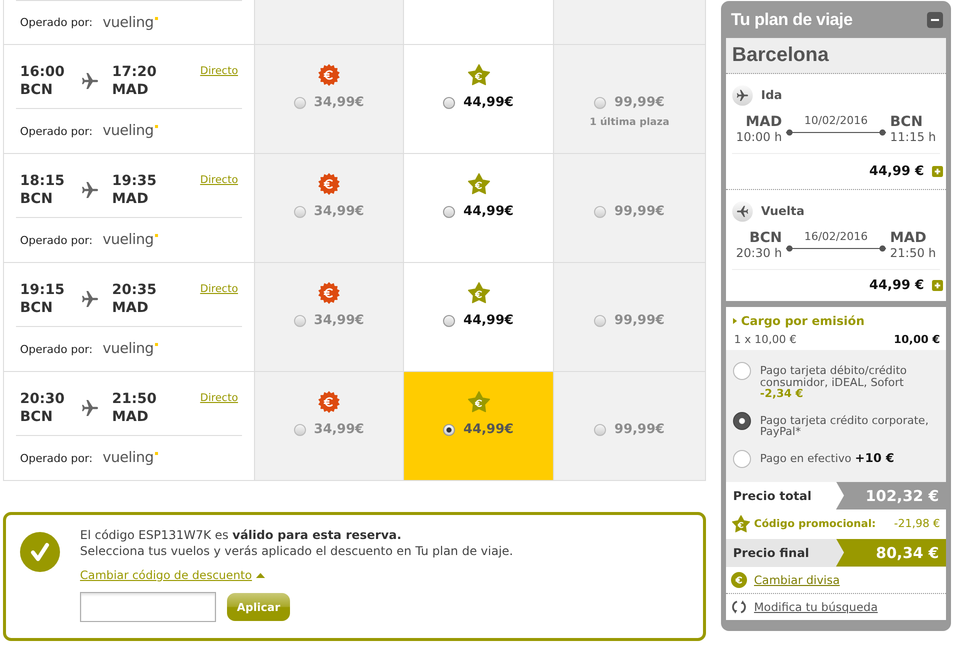 The image size is (953, 645). What do you see at coordinates (791, 20) in the screenshot?
I see `panel-title: Tu plan de viaje` at bounding box center [791, 20].